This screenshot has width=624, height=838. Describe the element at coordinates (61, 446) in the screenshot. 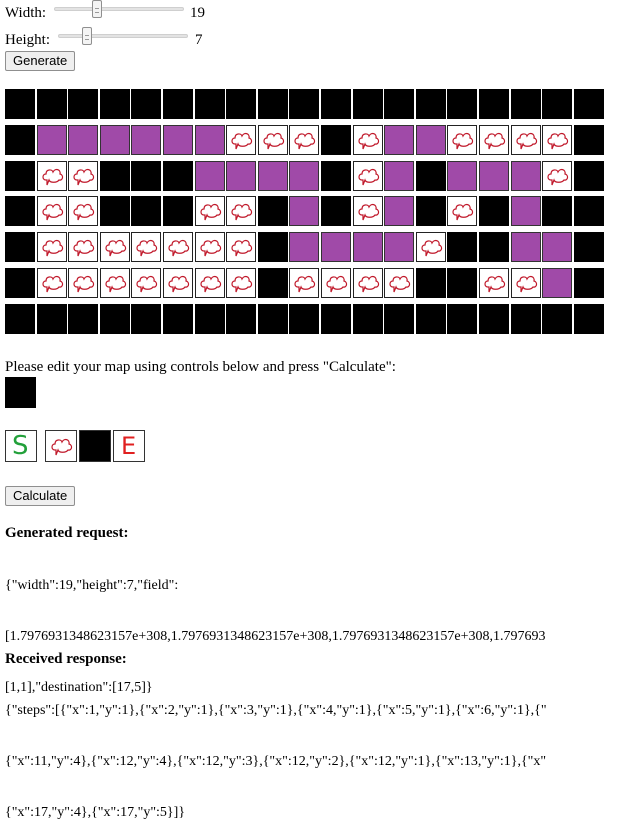

I see `cloud-tool` at that location.